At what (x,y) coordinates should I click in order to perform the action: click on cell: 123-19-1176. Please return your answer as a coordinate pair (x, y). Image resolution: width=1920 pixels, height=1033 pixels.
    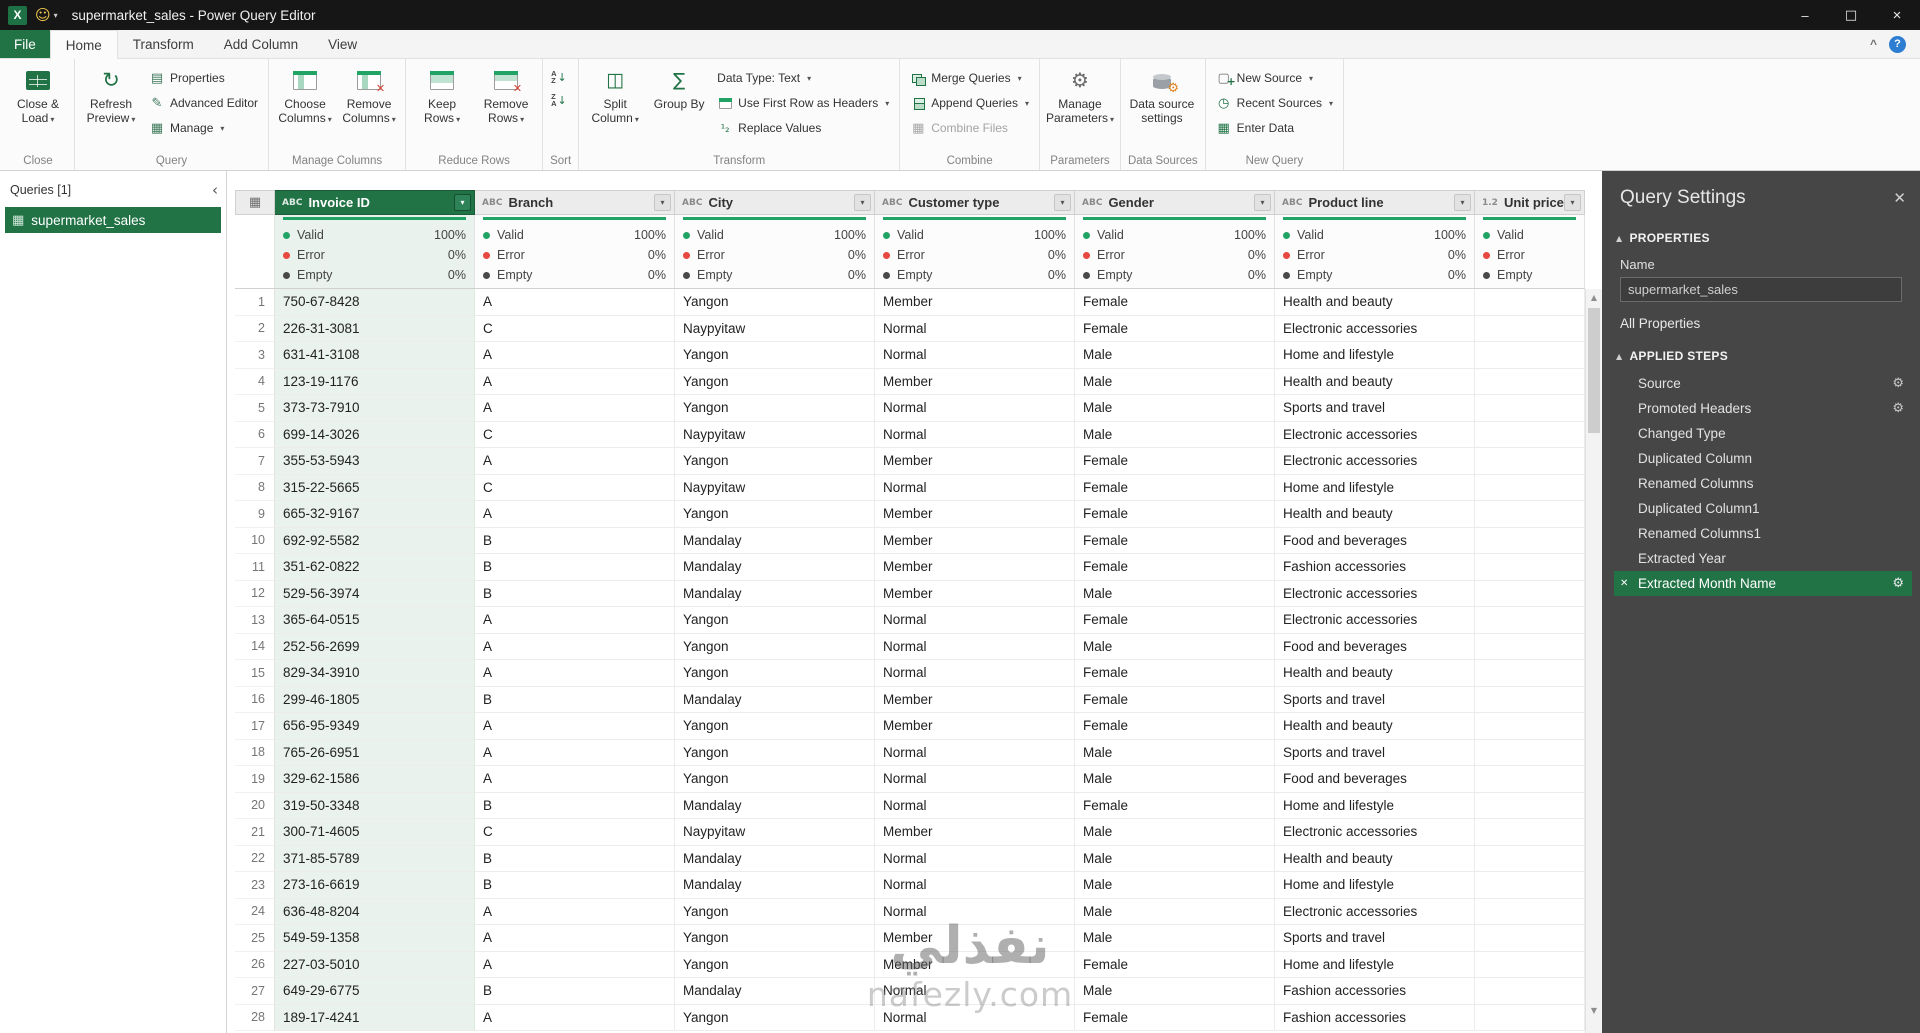
    Looking at the image, I should click on (375, 381).